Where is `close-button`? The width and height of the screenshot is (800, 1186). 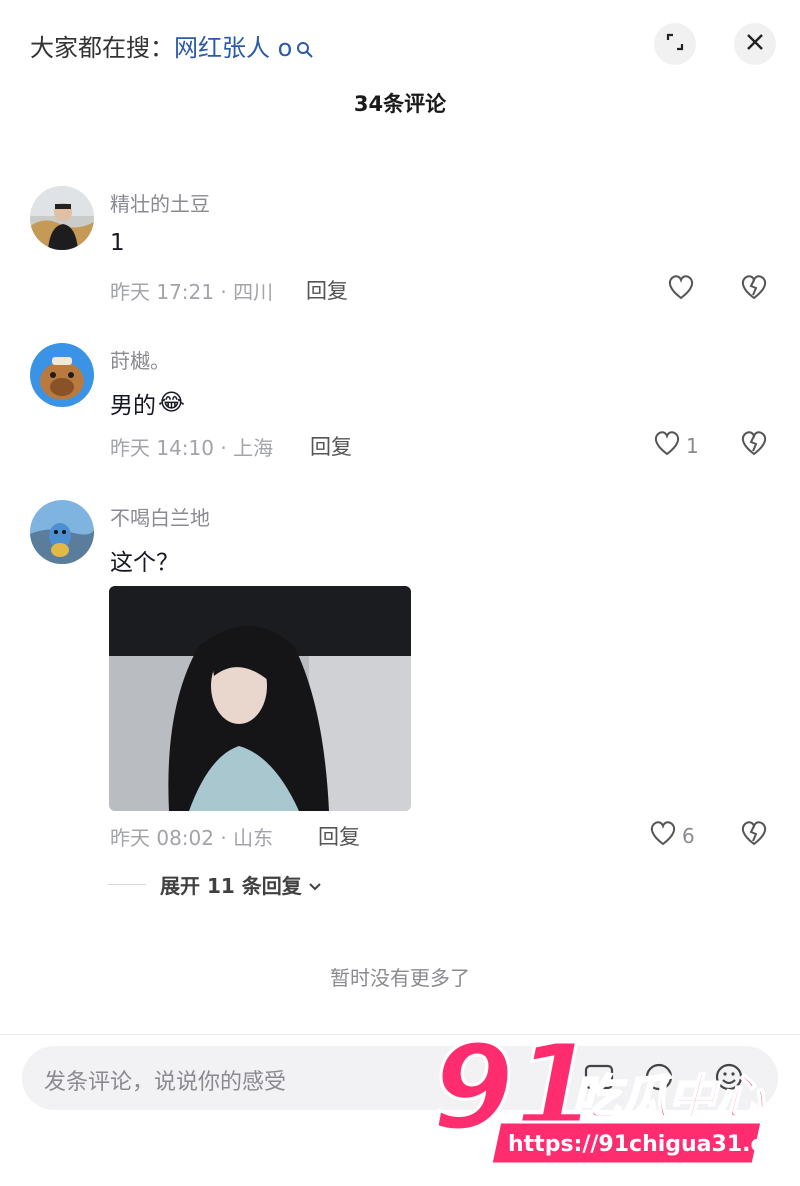
close-button is located at coordinates (755, 44).